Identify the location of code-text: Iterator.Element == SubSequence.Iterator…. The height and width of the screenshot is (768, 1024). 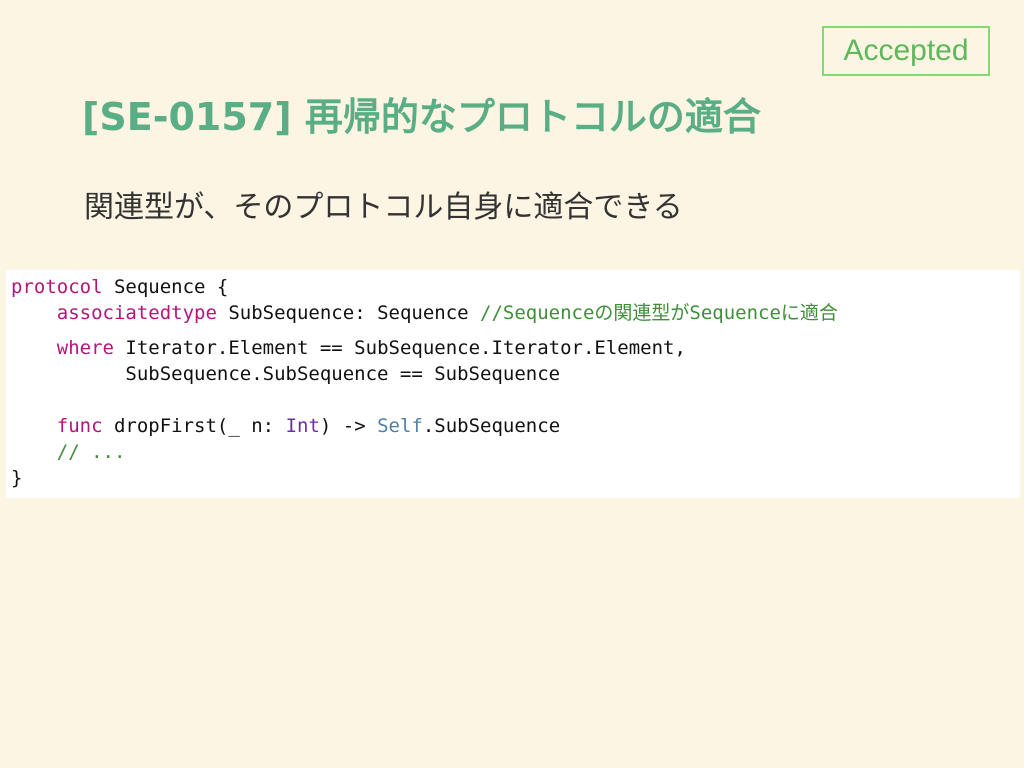
(399, 348).